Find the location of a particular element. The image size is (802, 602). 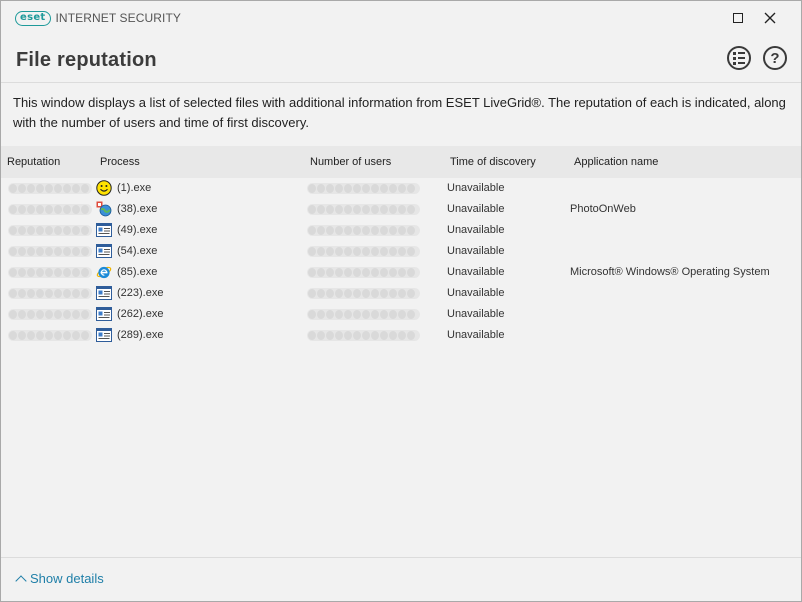

product-name: INTERNET SECURITY is located at coordinates (118, 18).